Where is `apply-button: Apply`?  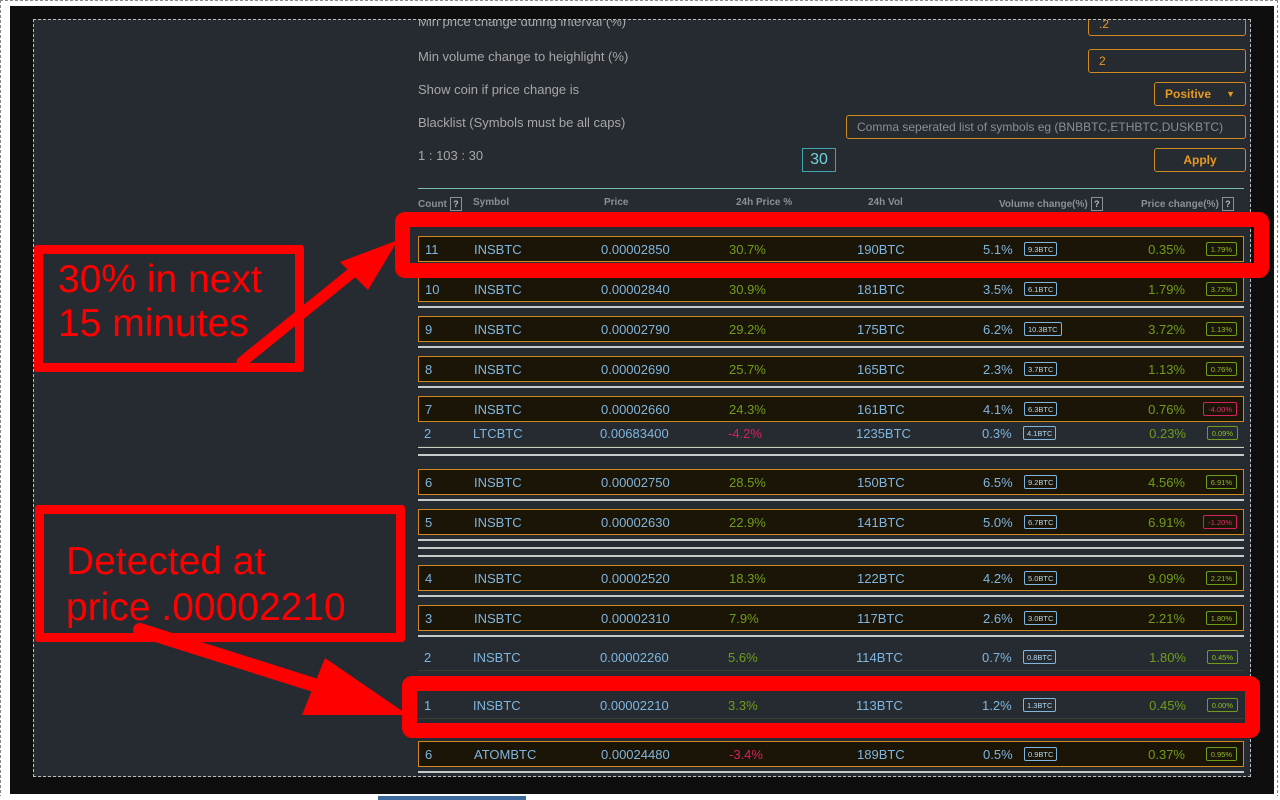
apply-button: Apply is located at coordinates (1200, 160).